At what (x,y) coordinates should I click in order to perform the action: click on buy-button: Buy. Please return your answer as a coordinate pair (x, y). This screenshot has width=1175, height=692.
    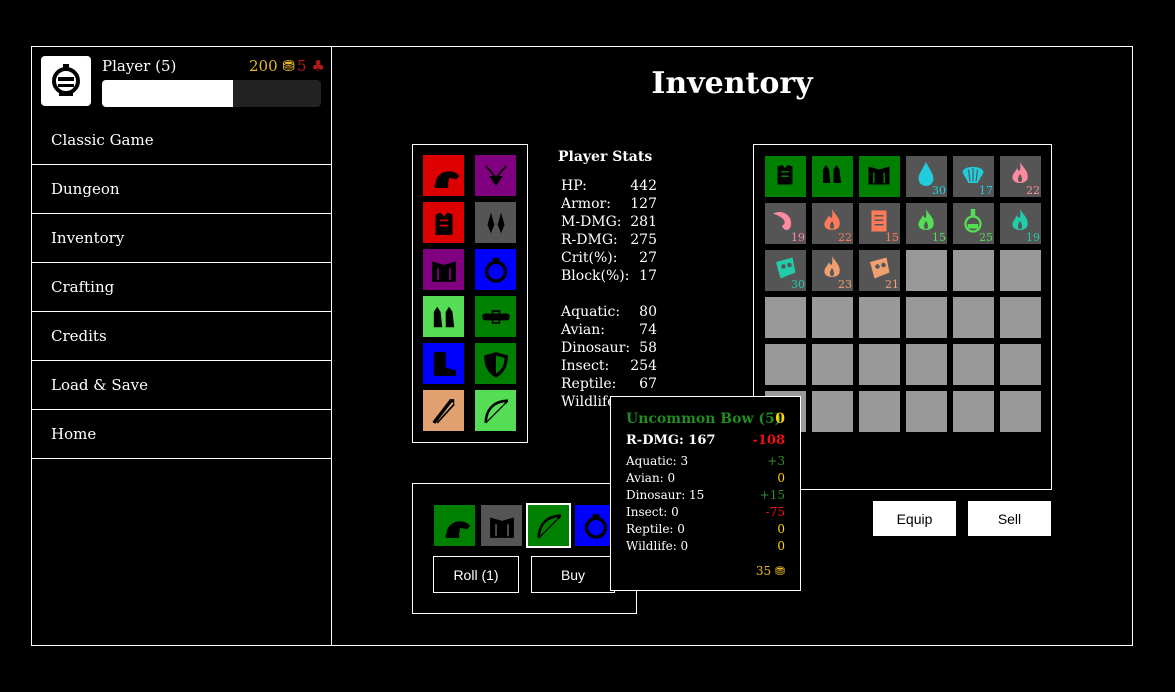
    Looking at the image, I should click on (573, 574).